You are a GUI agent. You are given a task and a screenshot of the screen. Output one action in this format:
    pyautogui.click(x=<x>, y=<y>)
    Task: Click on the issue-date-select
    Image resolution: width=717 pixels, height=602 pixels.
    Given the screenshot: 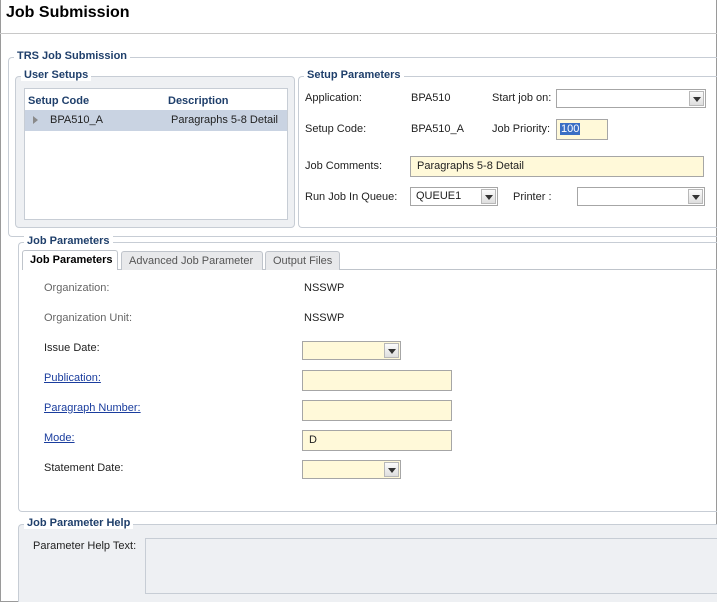 What is the action you would take?
    pyautogui.click(x=351, y=350)
    